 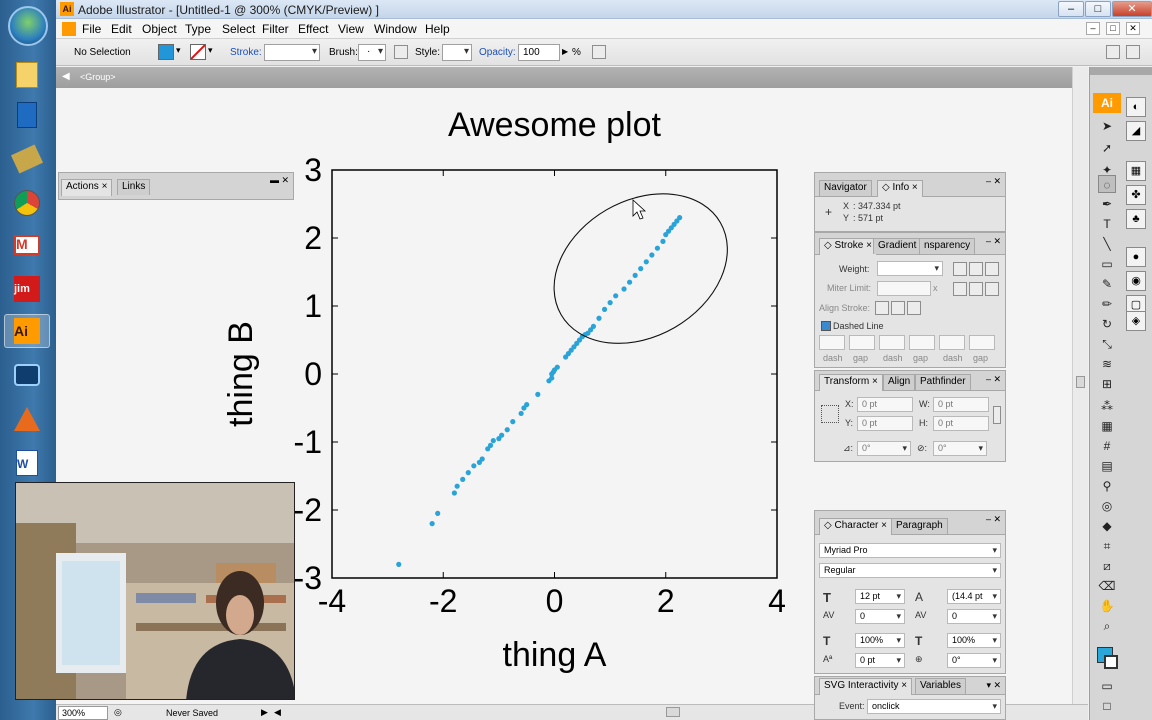 What do you see at coordinates (1107, 244) in the screenshot?
I see `line-tool-icon: ╲` at bounding box center [1107, 244].